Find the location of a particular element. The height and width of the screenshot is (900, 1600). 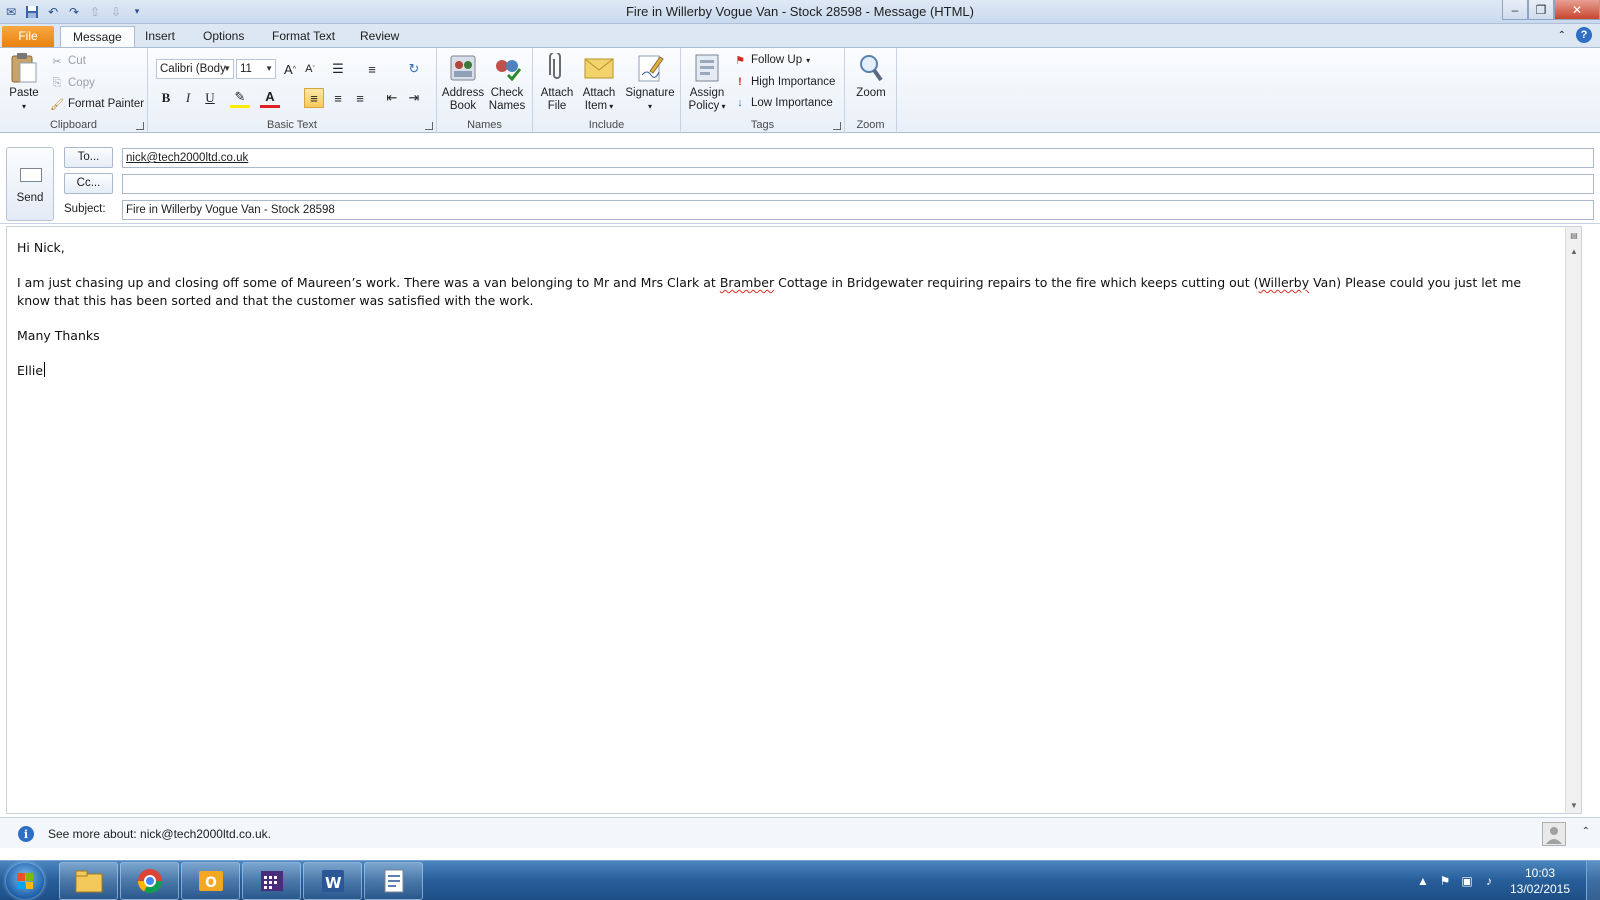

cut-button: ✂ Cut is located at coordinates (68, 61).